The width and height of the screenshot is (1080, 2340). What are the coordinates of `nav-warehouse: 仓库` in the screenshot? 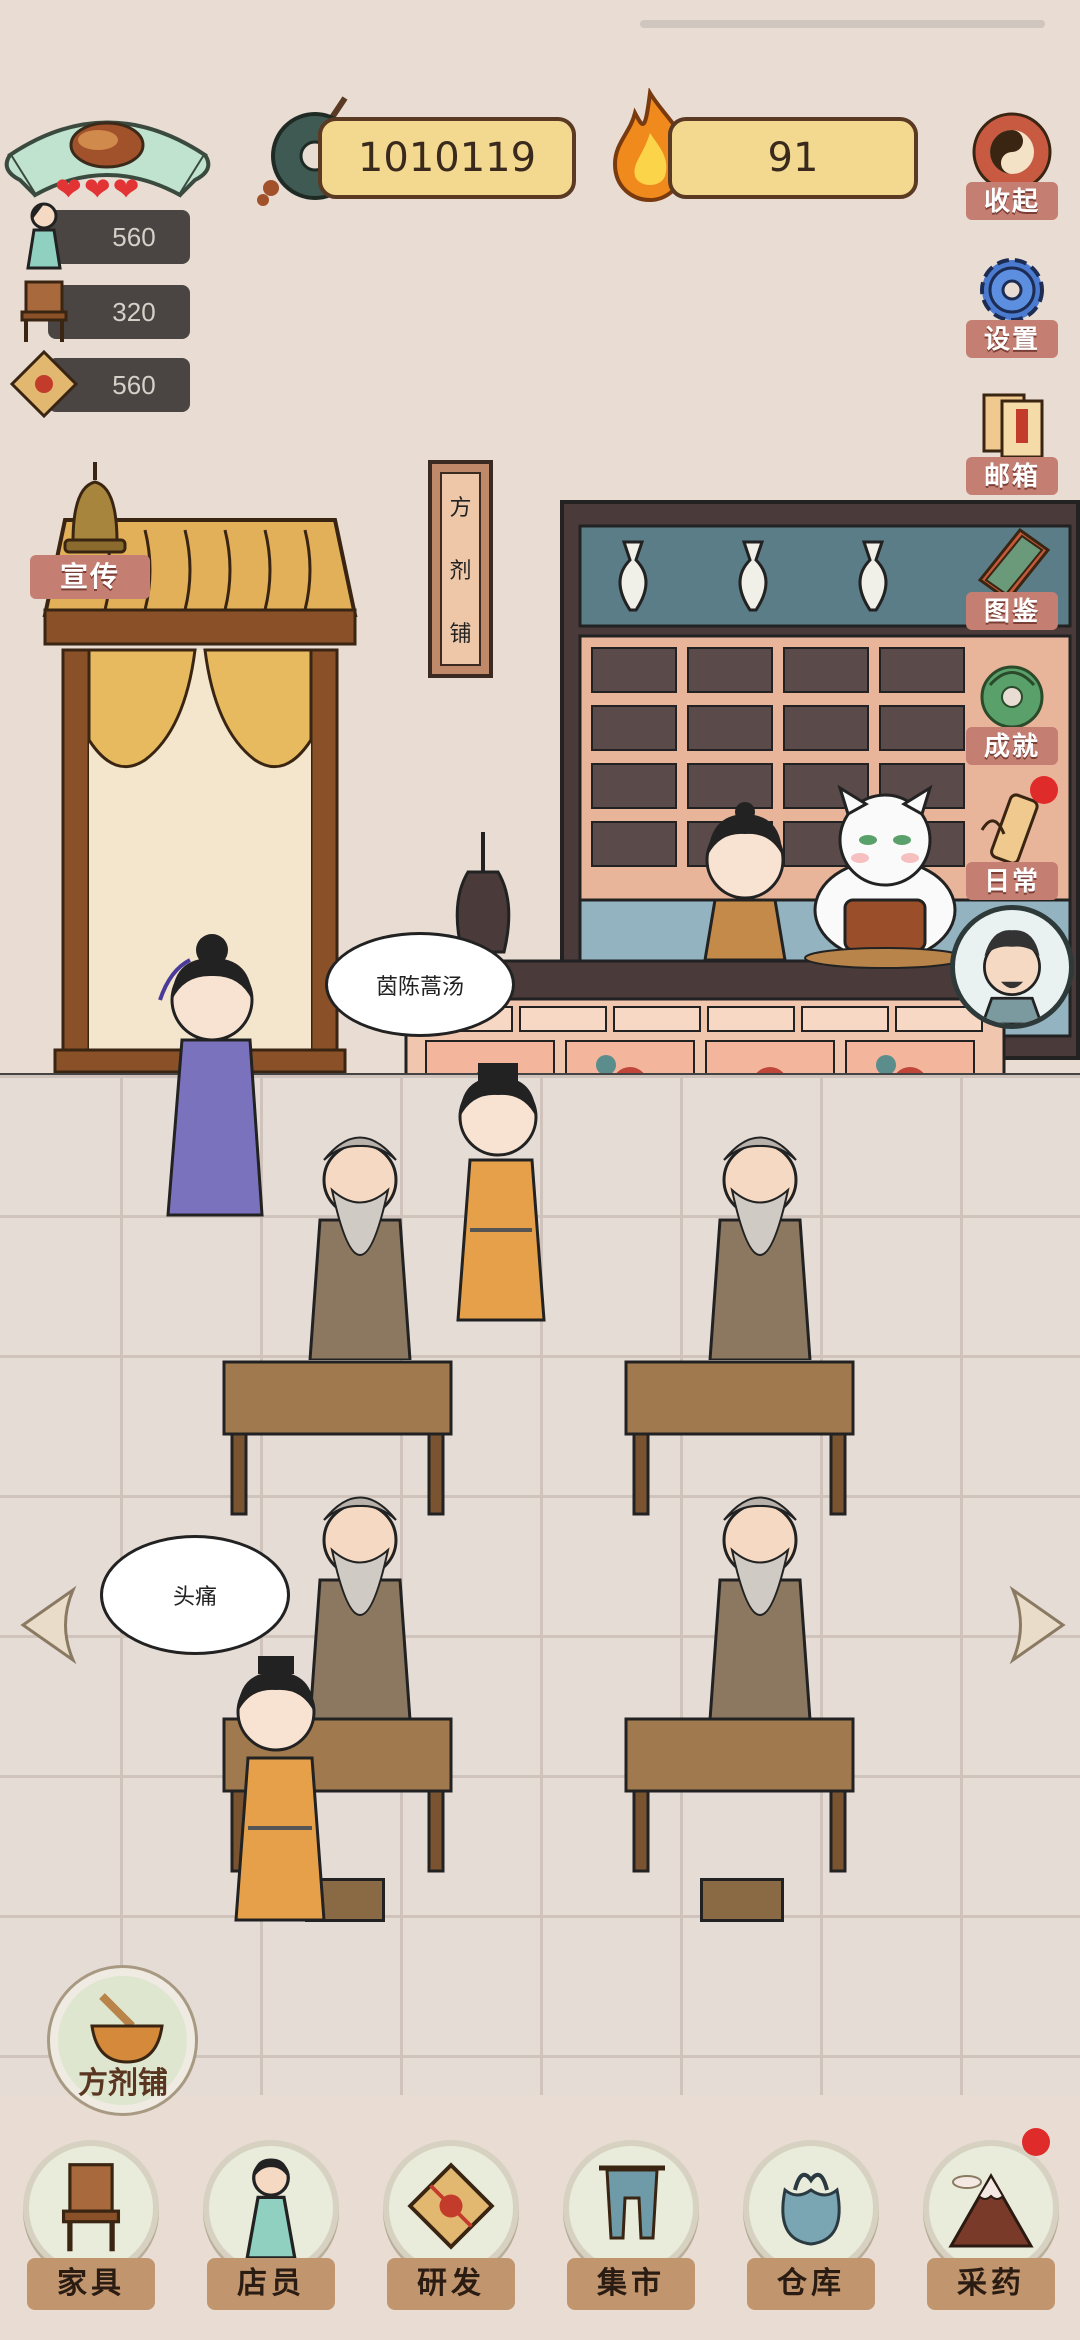 It's located at (810, 2240).